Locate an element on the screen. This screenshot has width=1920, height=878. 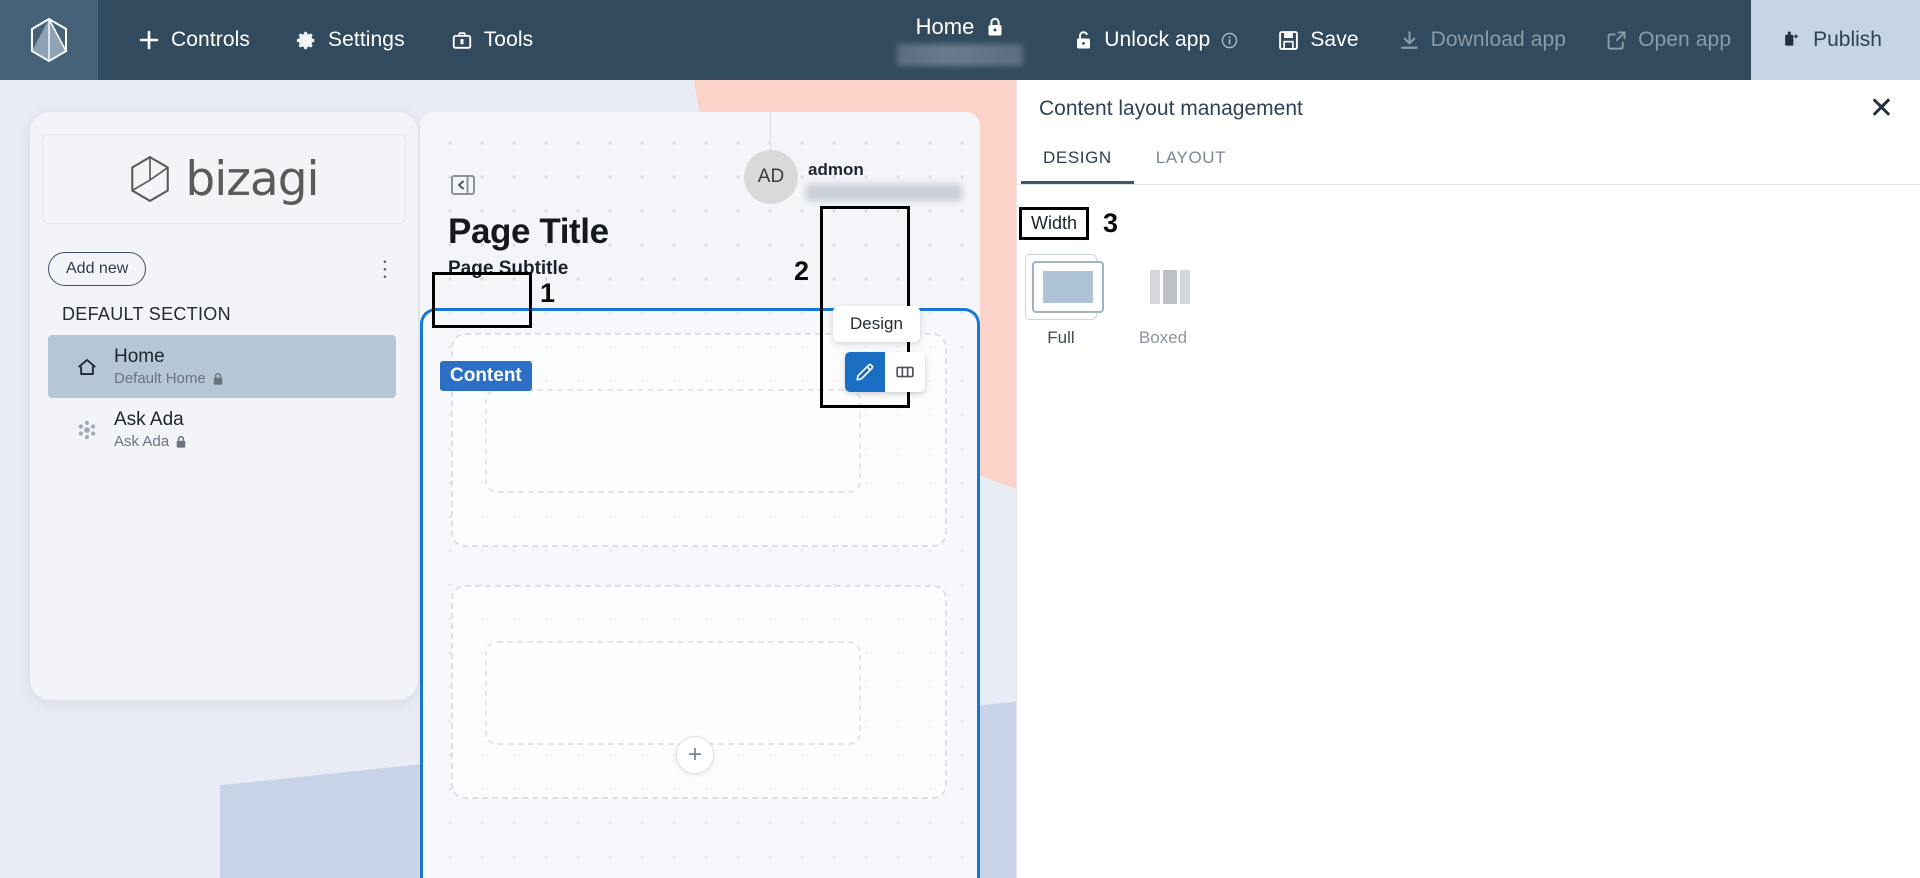
sidebar-item-home: Home Default Home is located at coordinates (222, 367).